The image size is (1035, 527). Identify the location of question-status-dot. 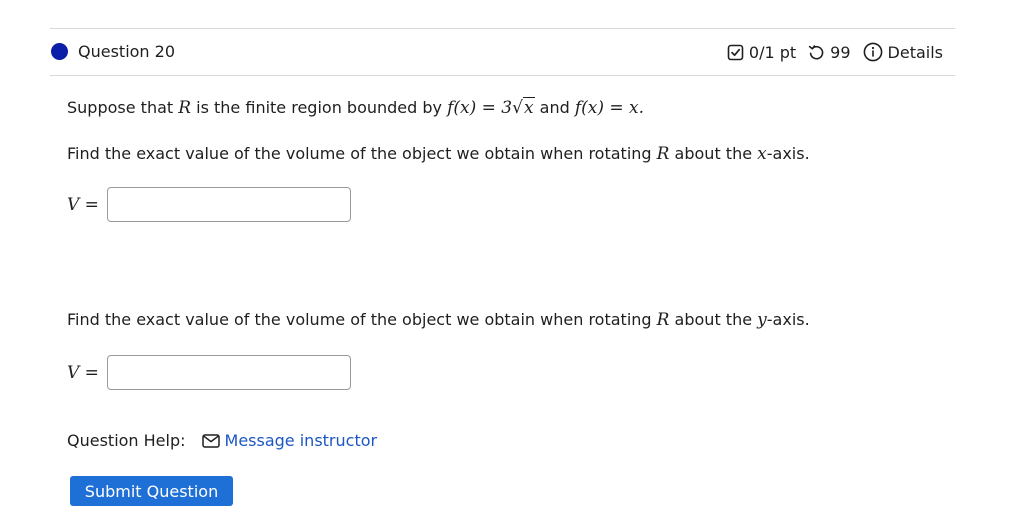
(59, 51).